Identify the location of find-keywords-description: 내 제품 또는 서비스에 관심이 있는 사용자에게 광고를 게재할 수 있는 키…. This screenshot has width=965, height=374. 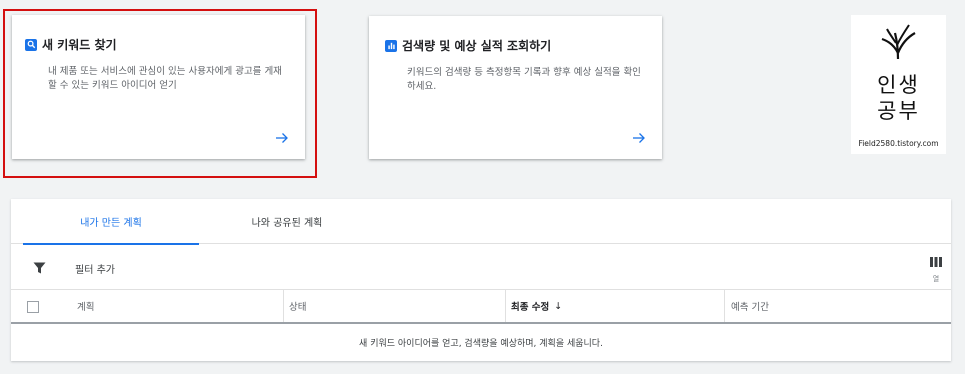
(165, 78).